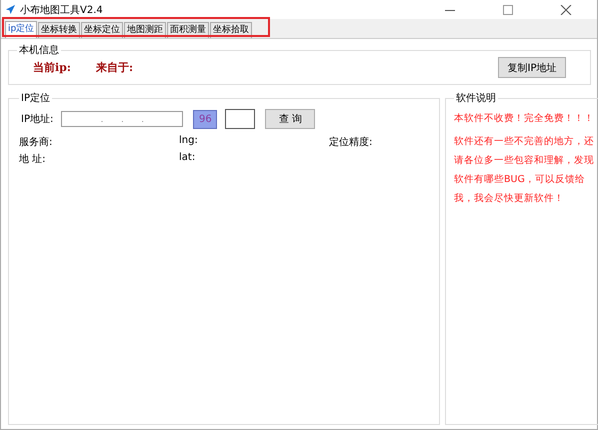  I want to click on current-ip-label: 当前ip:, so click(52, 67).